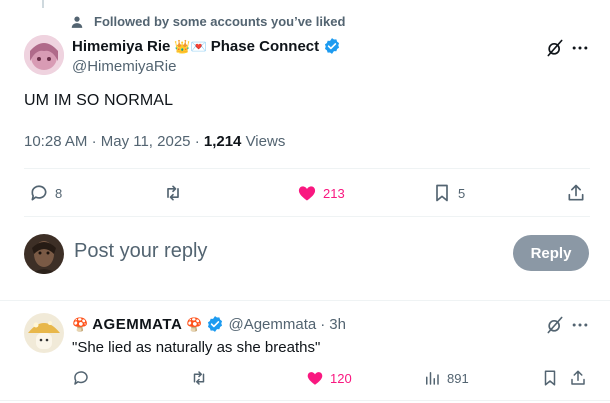  I want to click on reply-input: Post your reply, so click(140, 251).